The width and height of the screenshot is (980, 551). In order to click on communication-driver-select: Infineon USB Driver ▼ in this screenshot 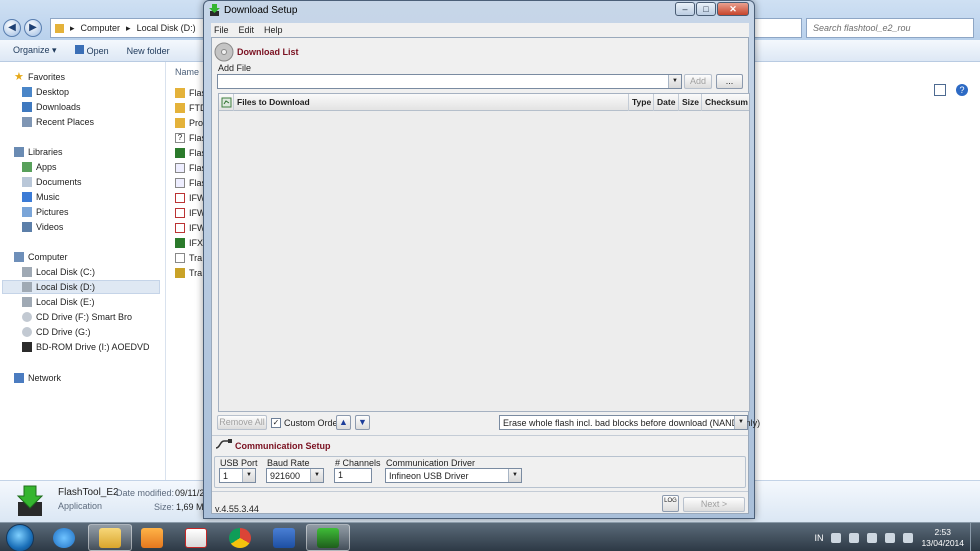, I will do `click(453, 475)`.